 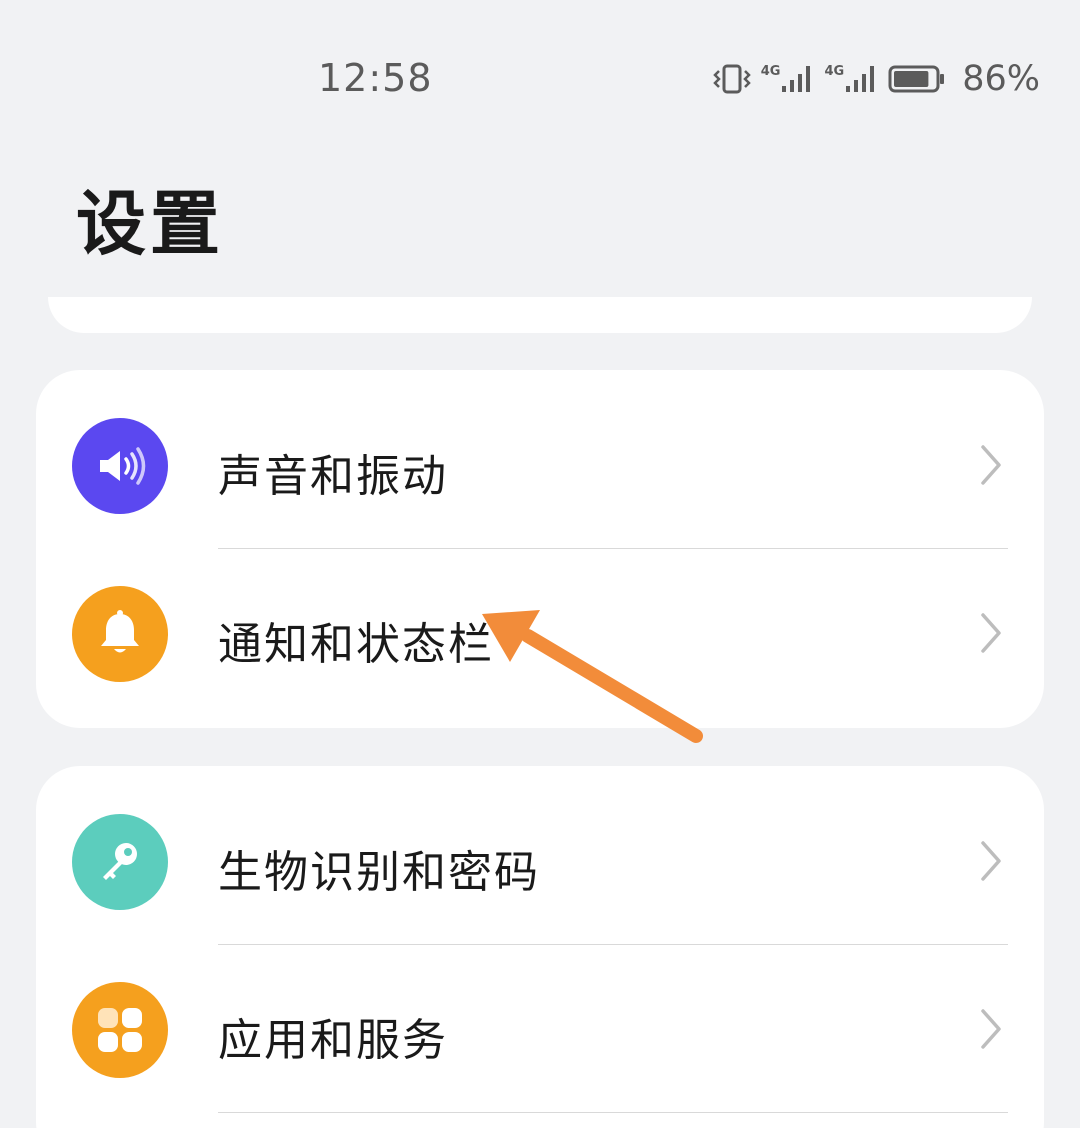 I want to click on signal-1-group: 4G, so click(x=788, y=79).